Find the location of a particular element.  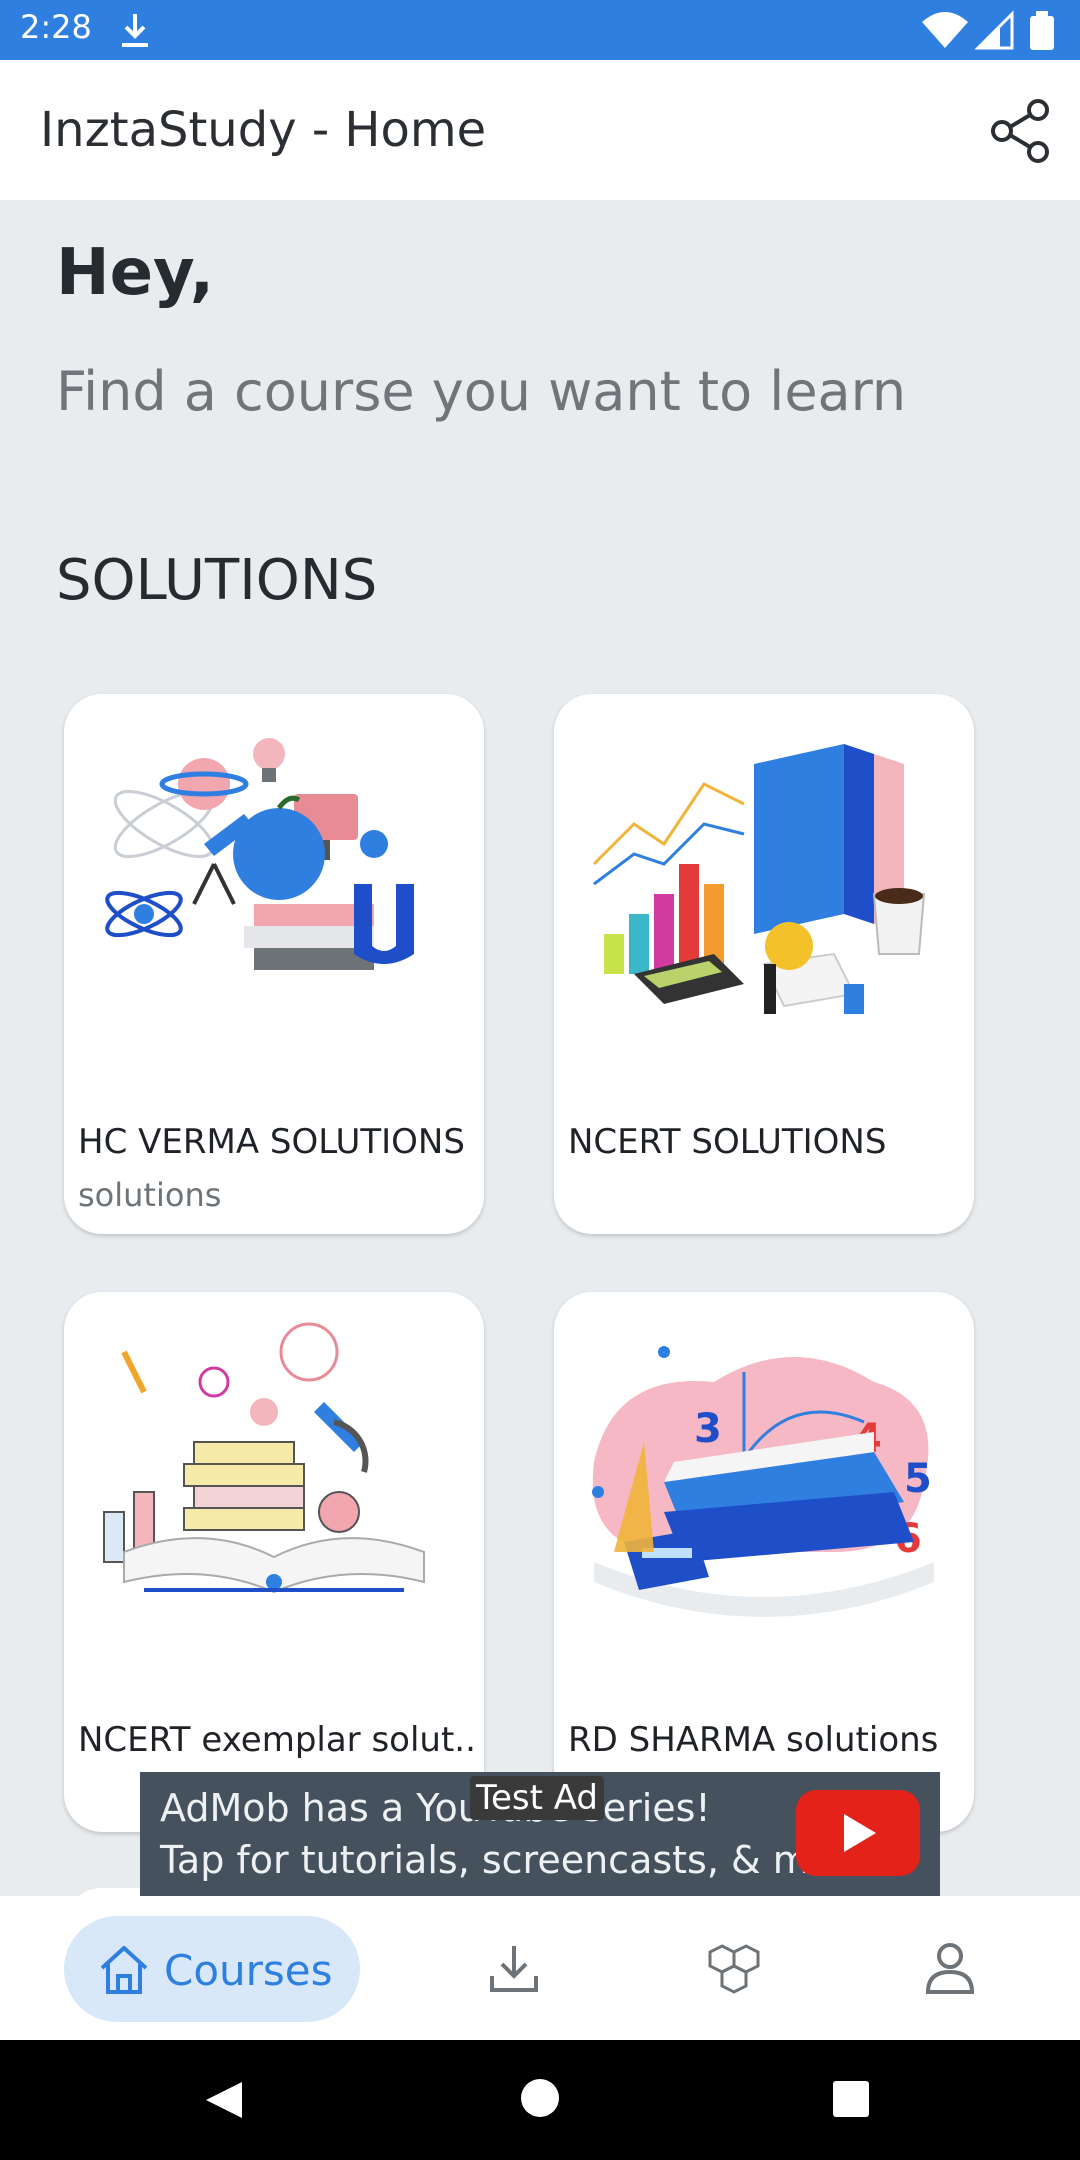

share-icon is located at coordinates (1021, 131).